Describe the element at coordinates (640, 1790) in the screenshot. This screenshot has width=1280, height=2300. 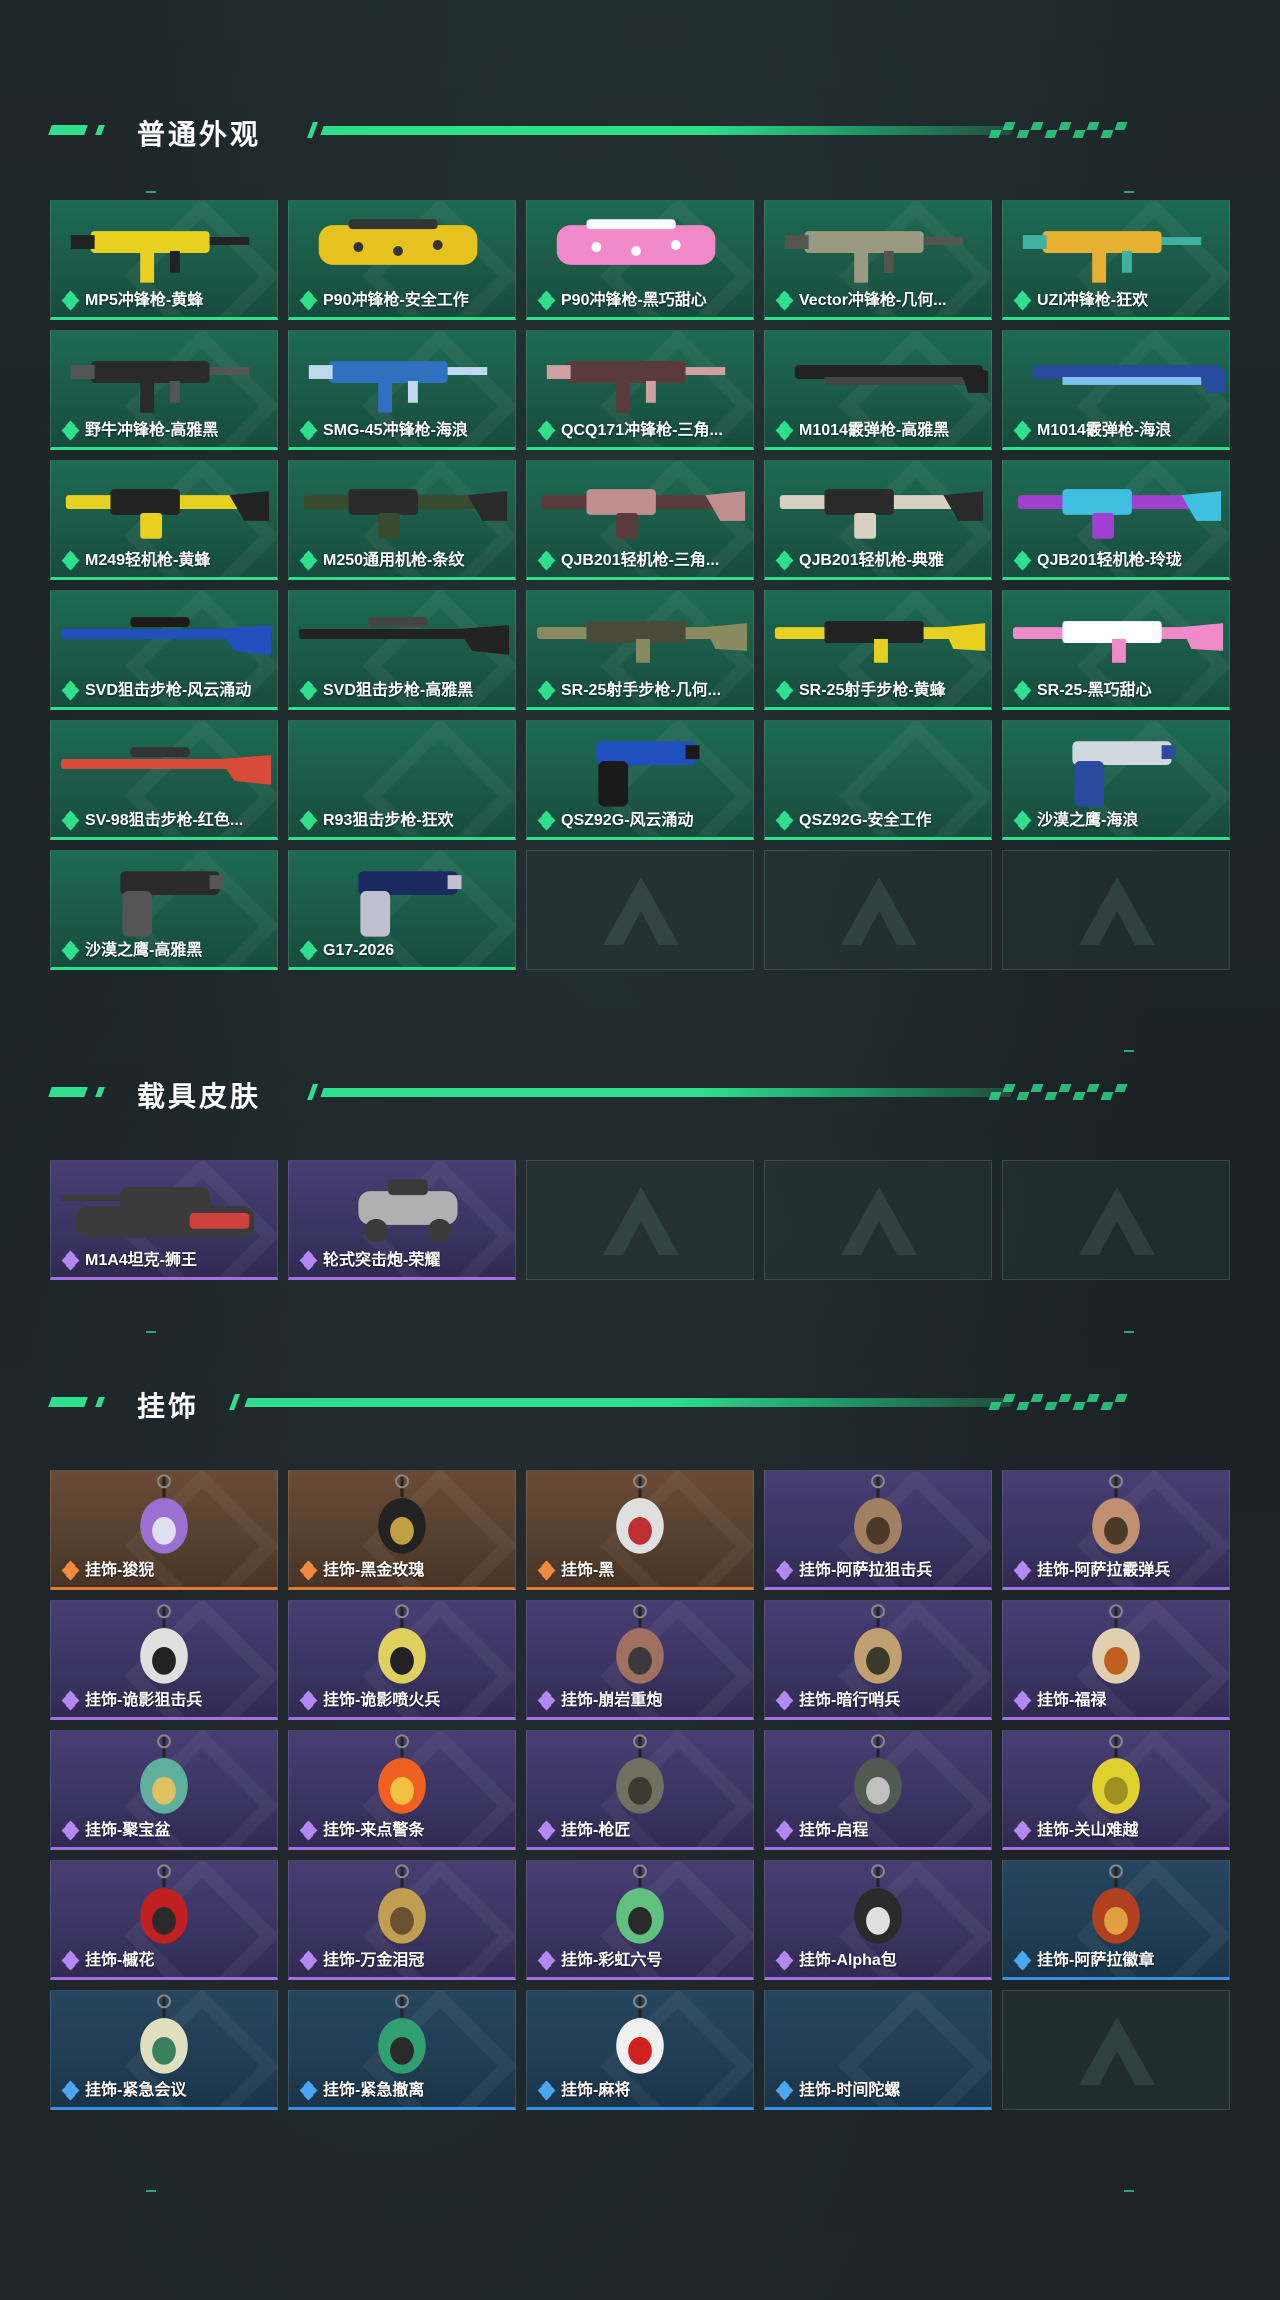
I see `item-card: 挂饰-枪匠` at that location.